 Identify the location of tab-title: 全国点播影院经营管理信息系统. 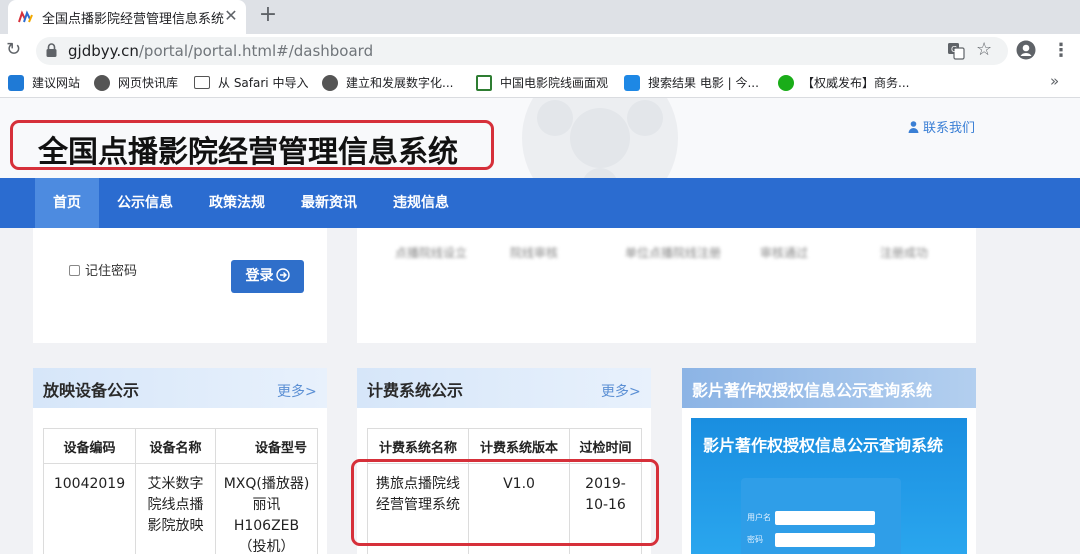
(133, 19).